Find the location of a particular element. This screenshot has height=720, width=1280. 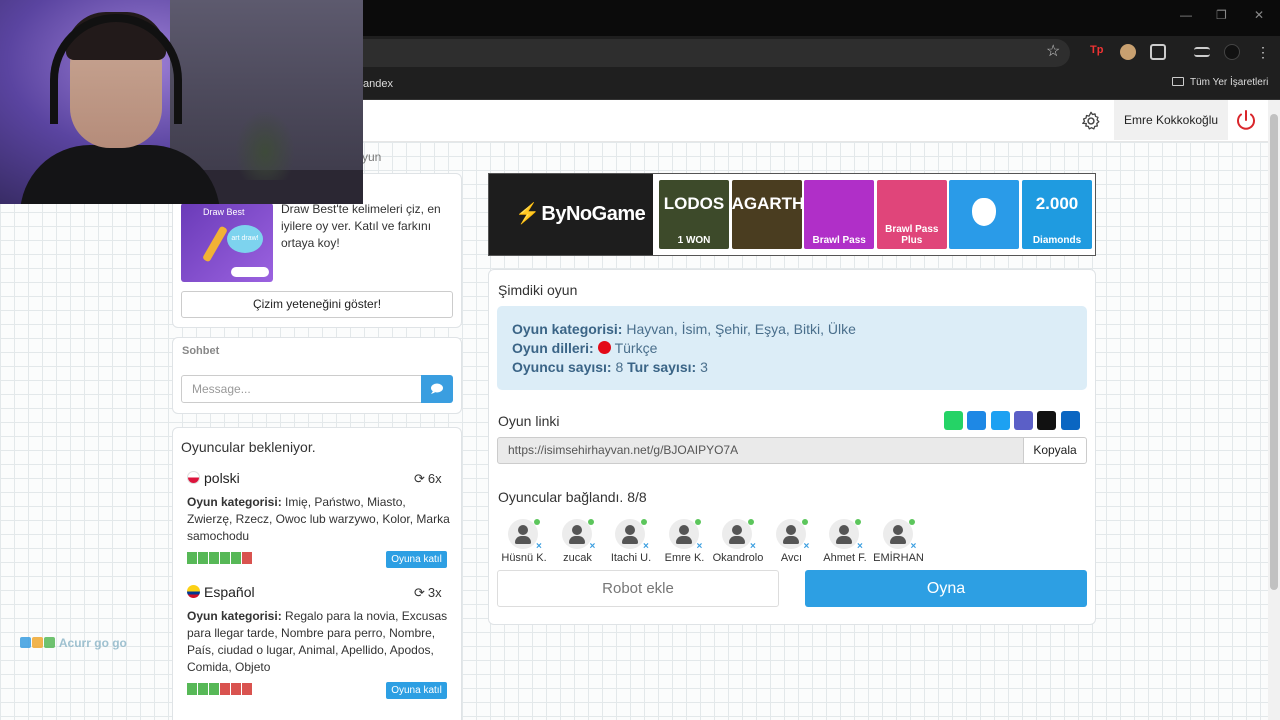

webcam-plant is located at coordinates (265, 145).